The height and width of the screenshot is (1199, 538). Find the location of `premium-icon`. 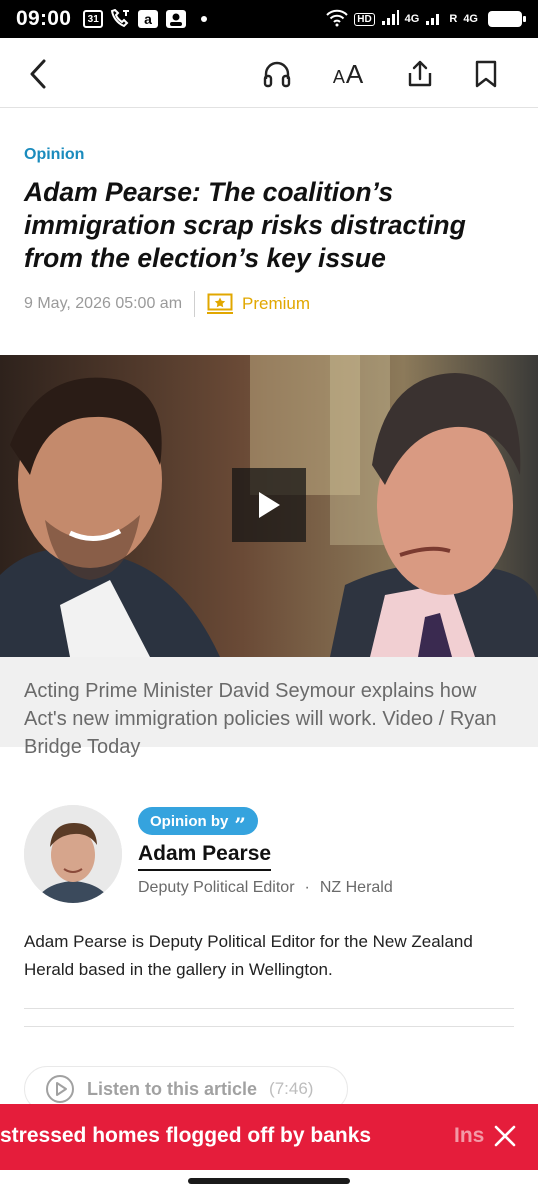

premium-icon is located at coordinates (220, 304).